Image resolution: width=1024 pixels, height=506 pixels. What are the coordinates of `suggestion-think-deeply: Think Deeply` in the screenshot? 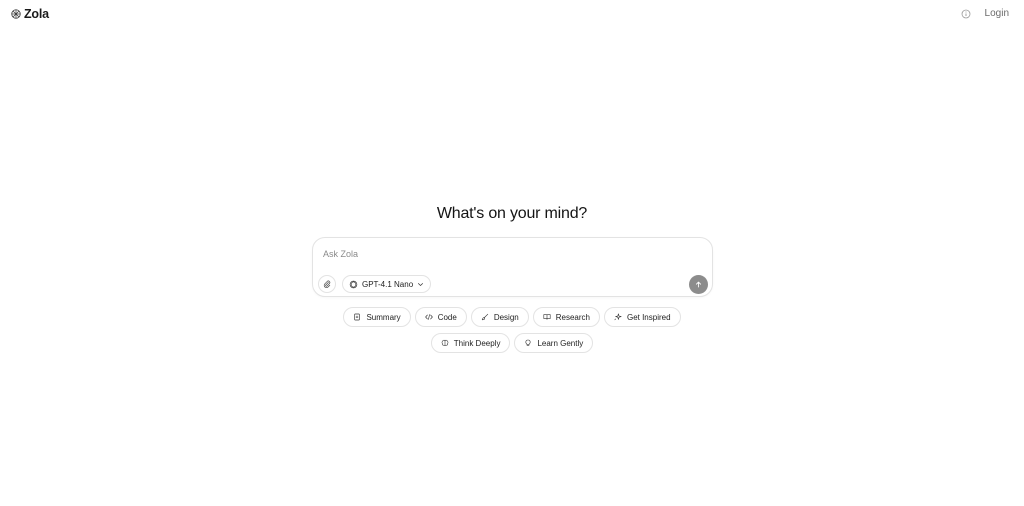 It's located at (470, 343).